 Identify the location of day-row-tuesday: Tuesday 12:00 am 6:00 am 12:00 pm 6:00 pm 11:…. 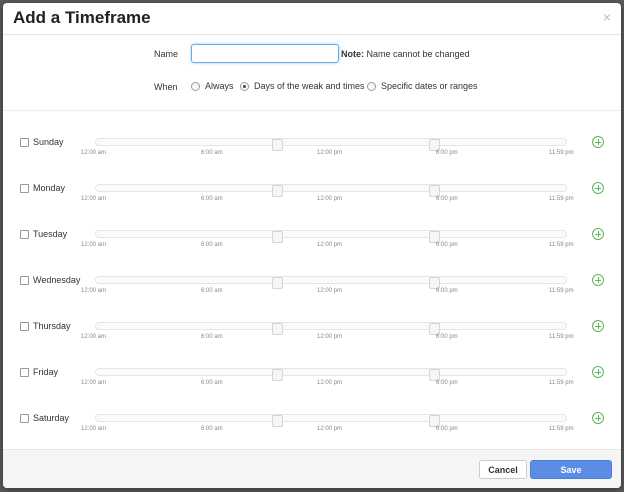
(312, 242).